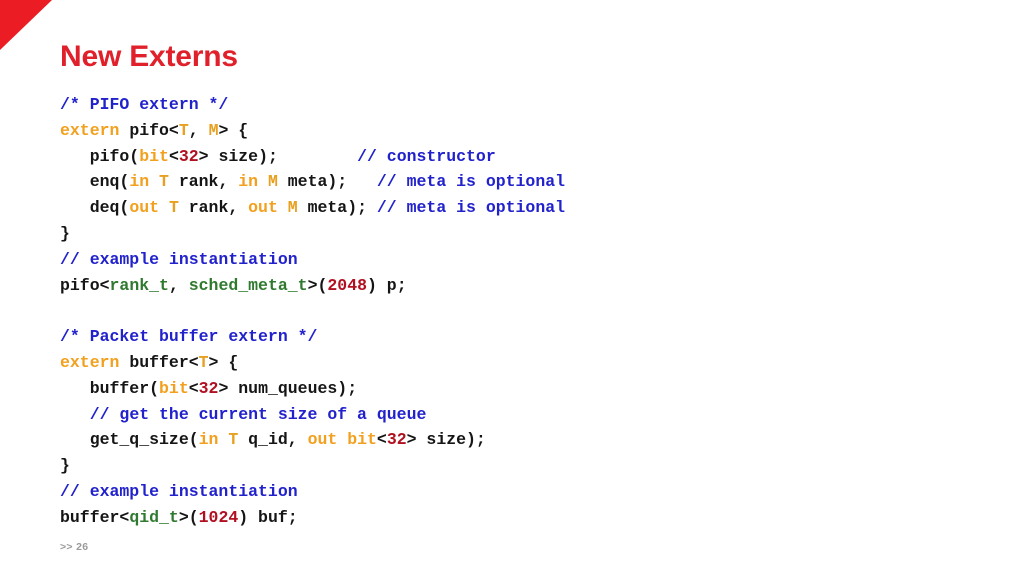 The height and width of the screenshot is (576, 1024). Describe the element at coordinates (510, 492) in the screenshot. I see `code-line-buffer-example-comment: // example instantiation` at that location.